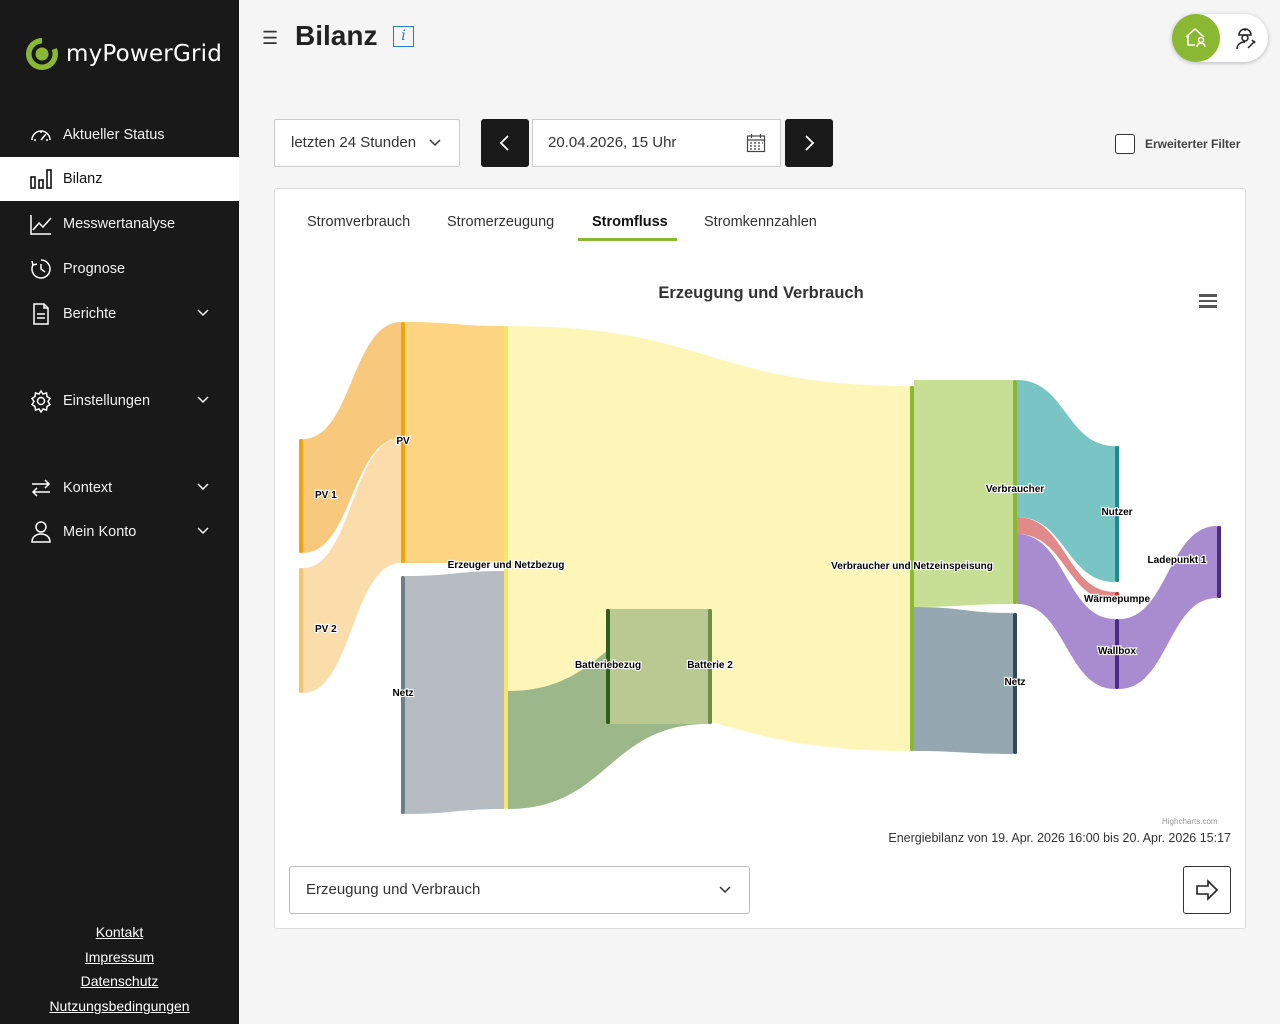 This screenshot has height=1024, width=1280. I want to click on sankey-node-label: Verbraucher, so click(1015, 489).